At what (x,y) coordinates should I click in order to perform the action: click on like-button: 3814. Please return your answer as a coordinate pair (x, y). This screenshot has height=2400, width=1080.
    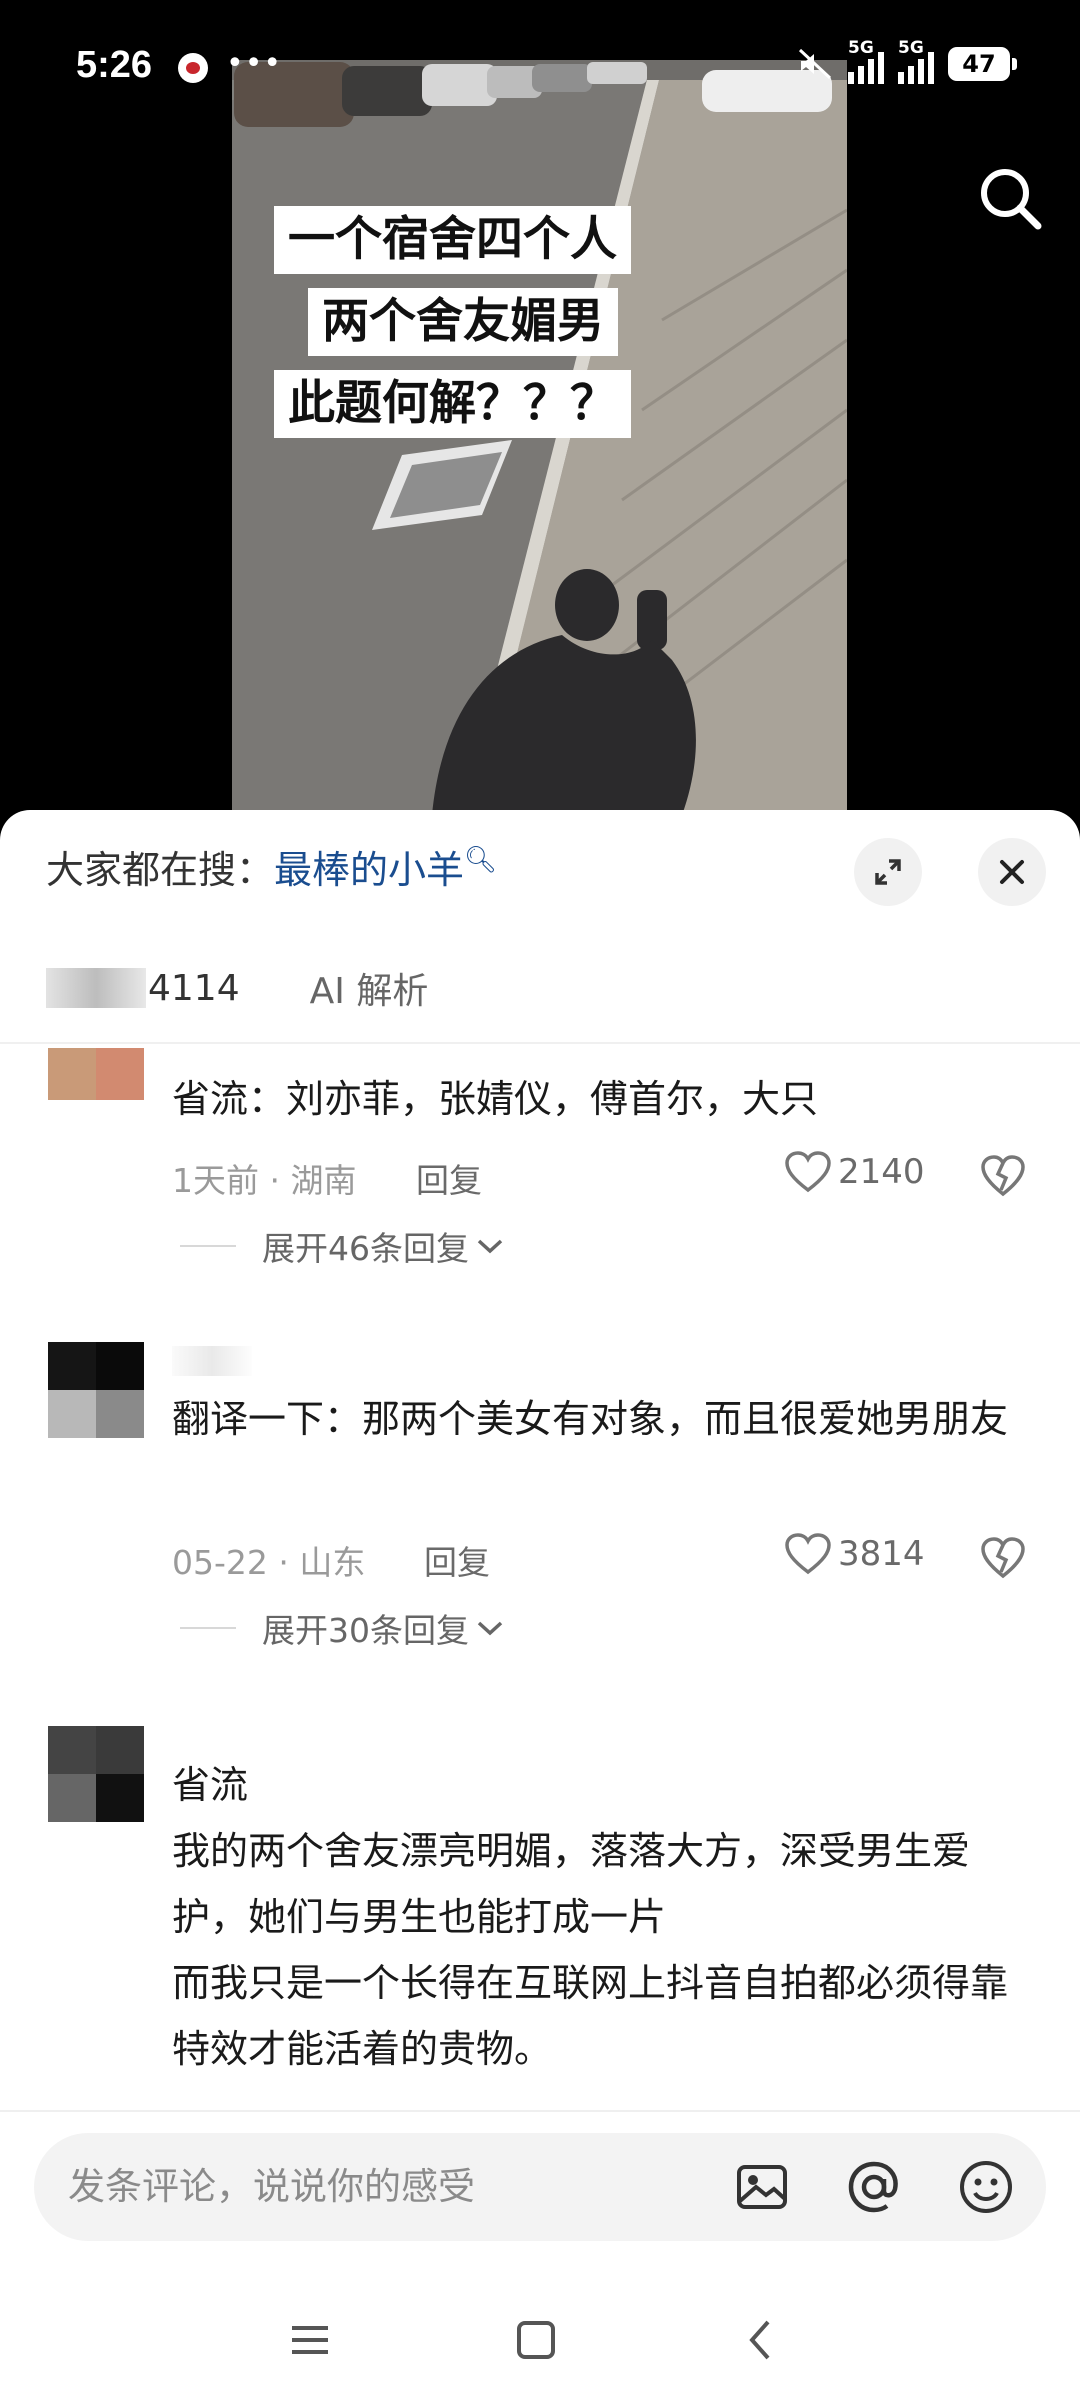
    Looking at the image, I should click on (854, 1554).